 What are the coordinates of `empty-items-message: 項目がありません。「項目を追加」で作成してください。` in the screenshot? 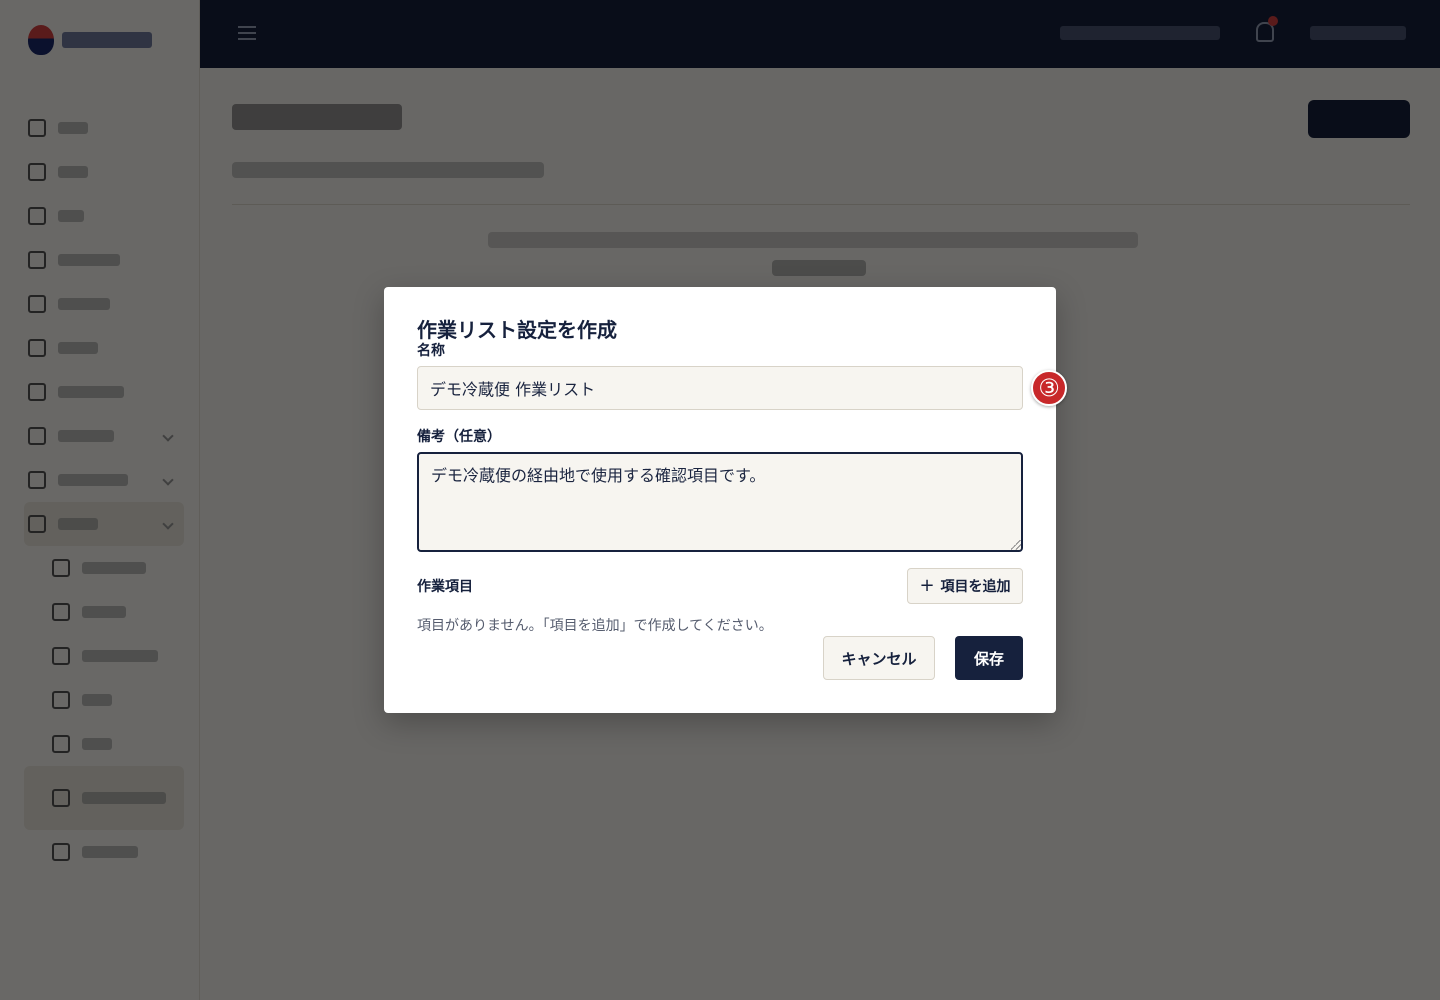 It's located at (595, 626).